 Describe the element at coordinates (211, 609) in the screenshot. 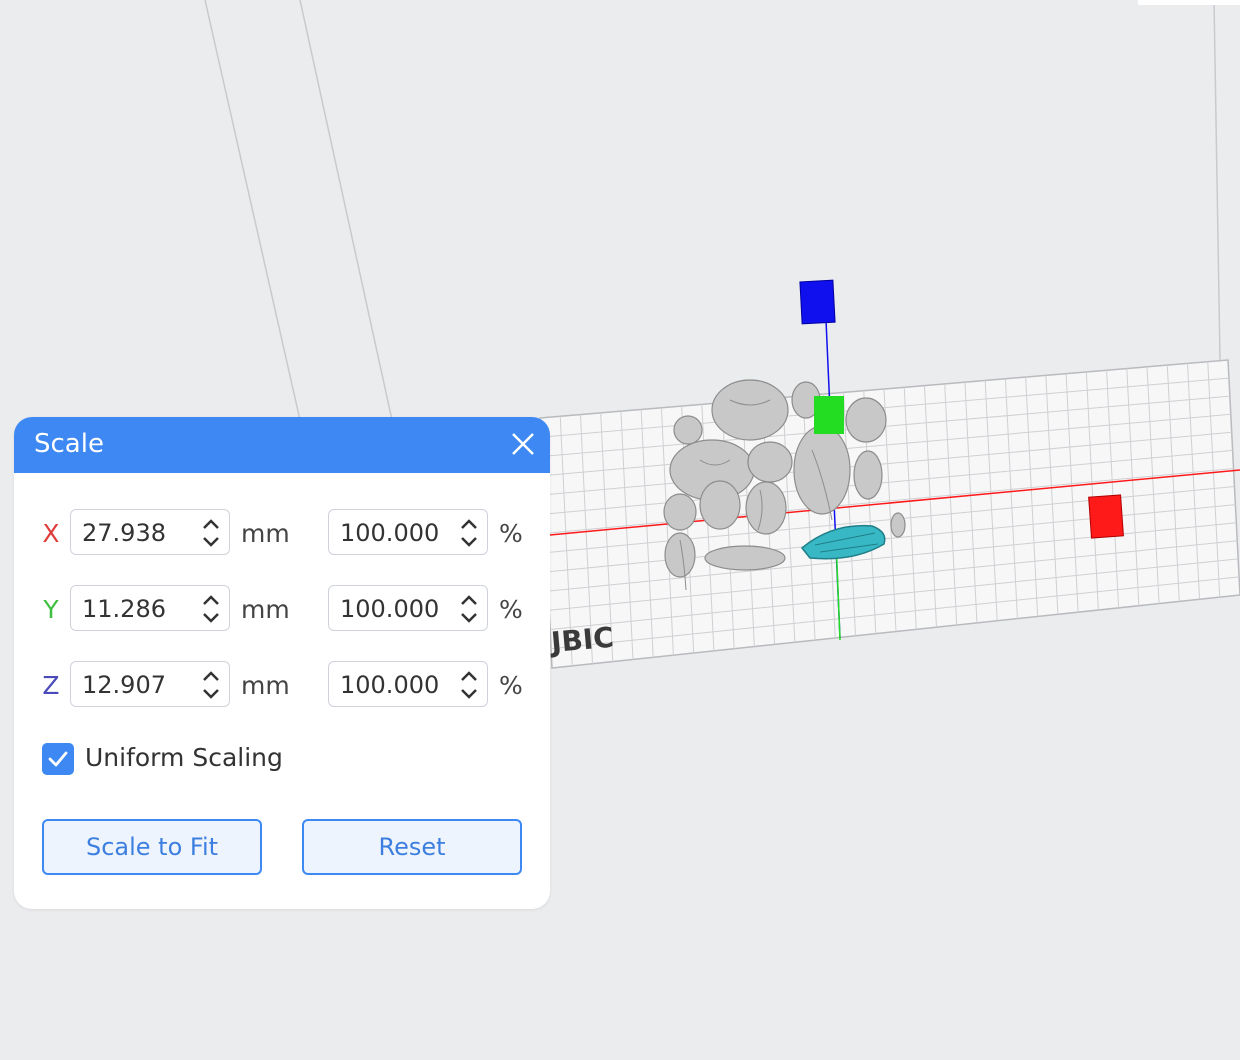

I see `y-mm-stepper` at that location.